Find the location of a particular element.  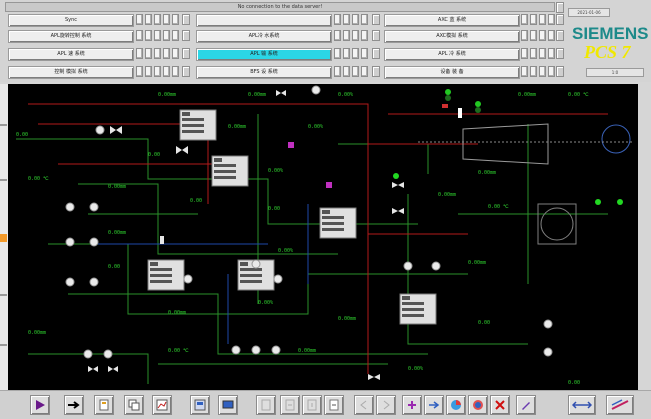

nav-forward-icon is located at coordinates (334, 405).